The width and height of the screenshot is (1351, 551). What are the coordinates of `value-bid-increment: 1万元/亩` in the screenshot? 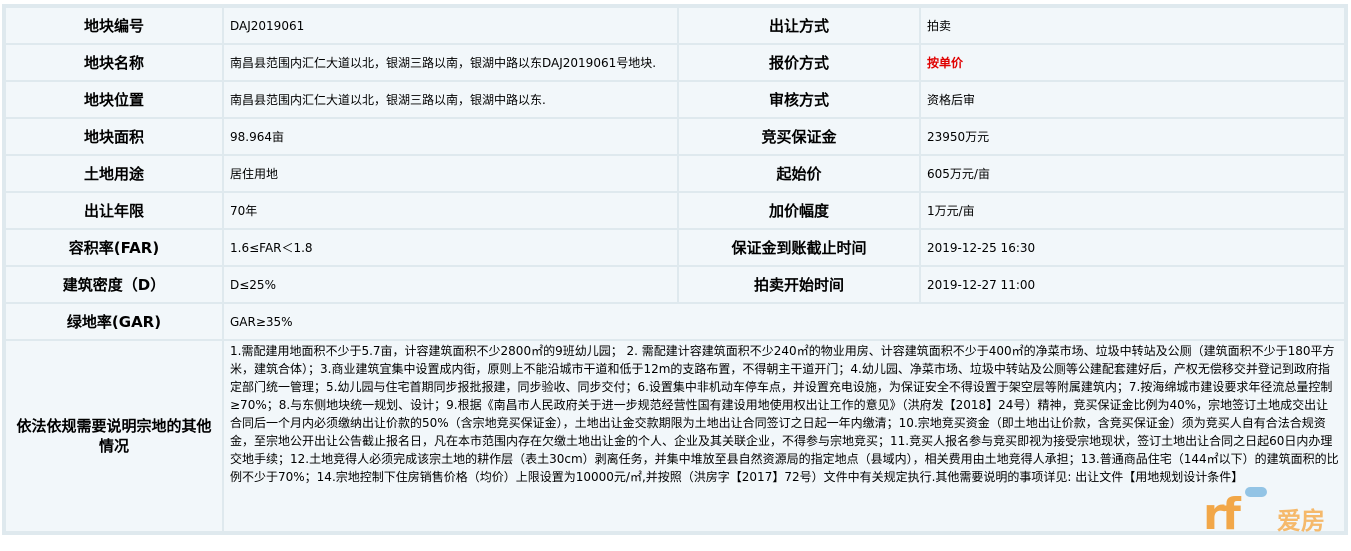 It's located at (1132, 210).